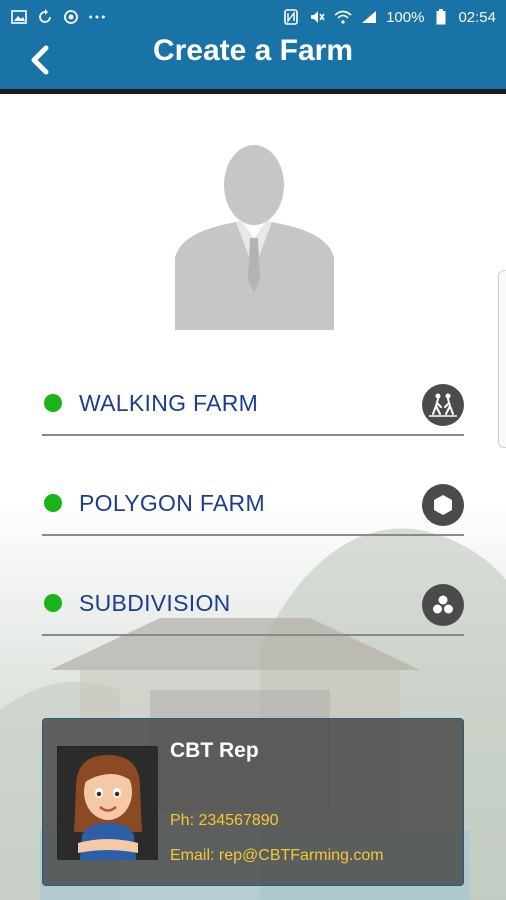 This screenshot has height=900, width=506. What do you see at coordinates (253, 604) in the screenshot?
I see `subdivision-option: SUBDIVISION` at bounding box center [253, 604].